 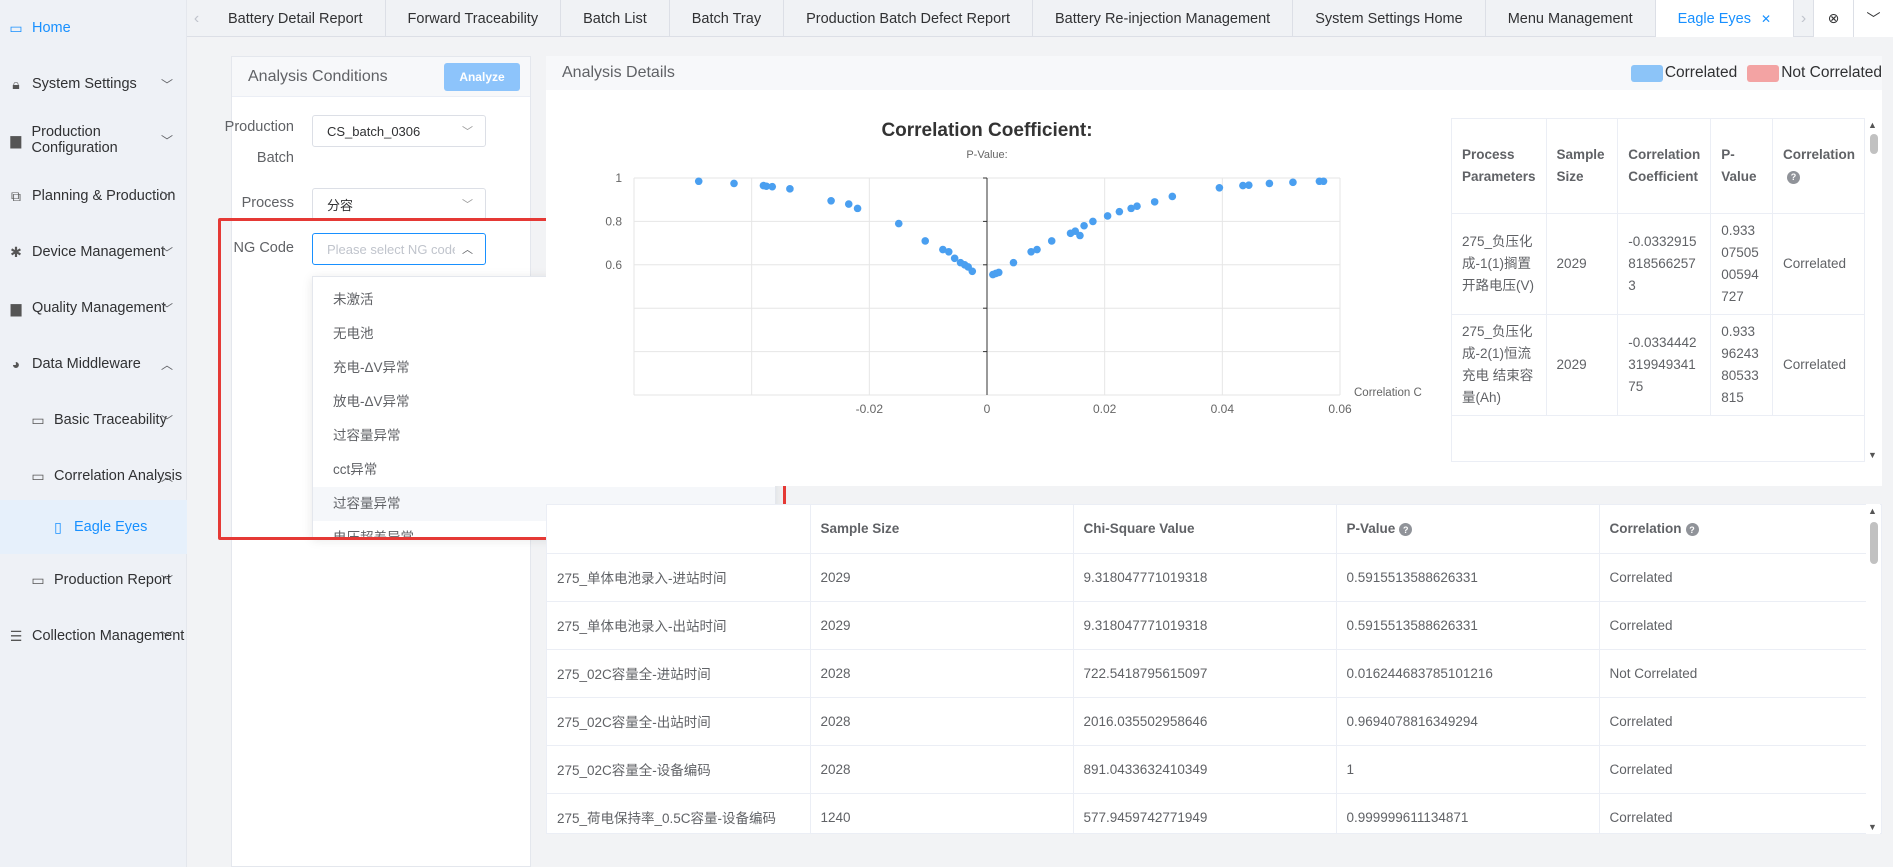 What do you see at coordinates (1803, 18) in the screenshot?
I see `tab-scroll-right-icon: ›` at bounding box center [1803, 18].